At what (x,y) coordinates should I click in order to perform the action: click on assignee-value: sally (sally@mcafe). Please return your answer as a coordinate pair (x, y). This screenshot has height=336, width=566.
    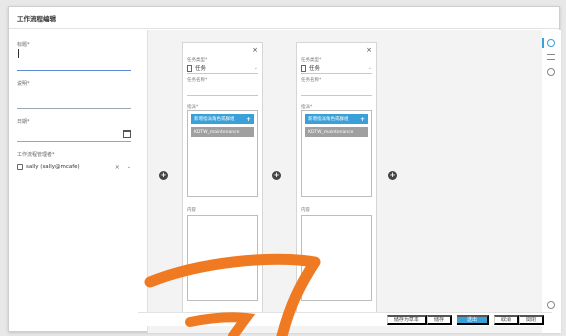
    Looking at the image, I should click on (53, 167).